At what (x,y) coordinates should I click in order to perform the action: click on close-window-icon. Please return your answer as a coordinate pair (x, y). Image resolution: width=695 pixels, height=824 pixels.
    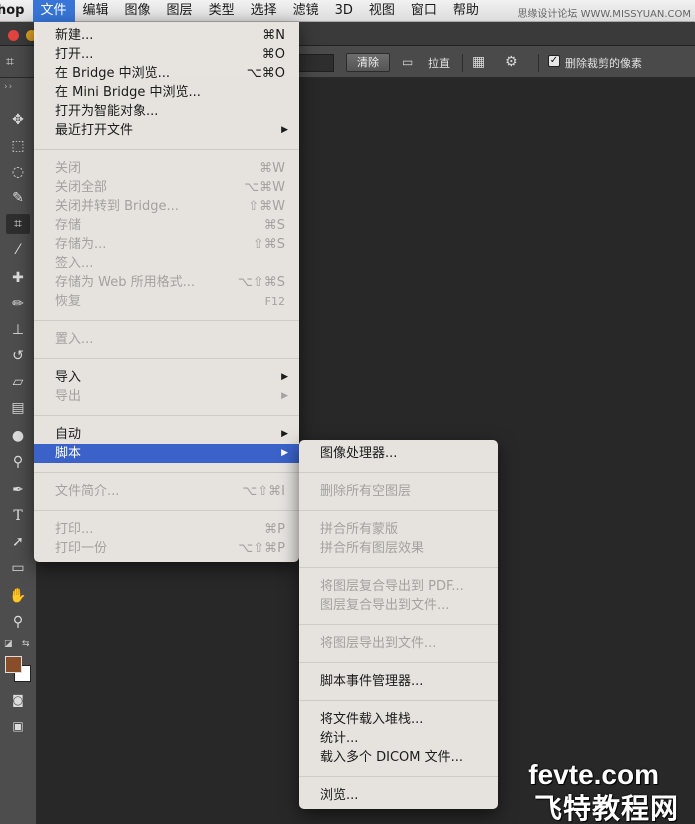
    Looking at the image, I should click on (13, 35).